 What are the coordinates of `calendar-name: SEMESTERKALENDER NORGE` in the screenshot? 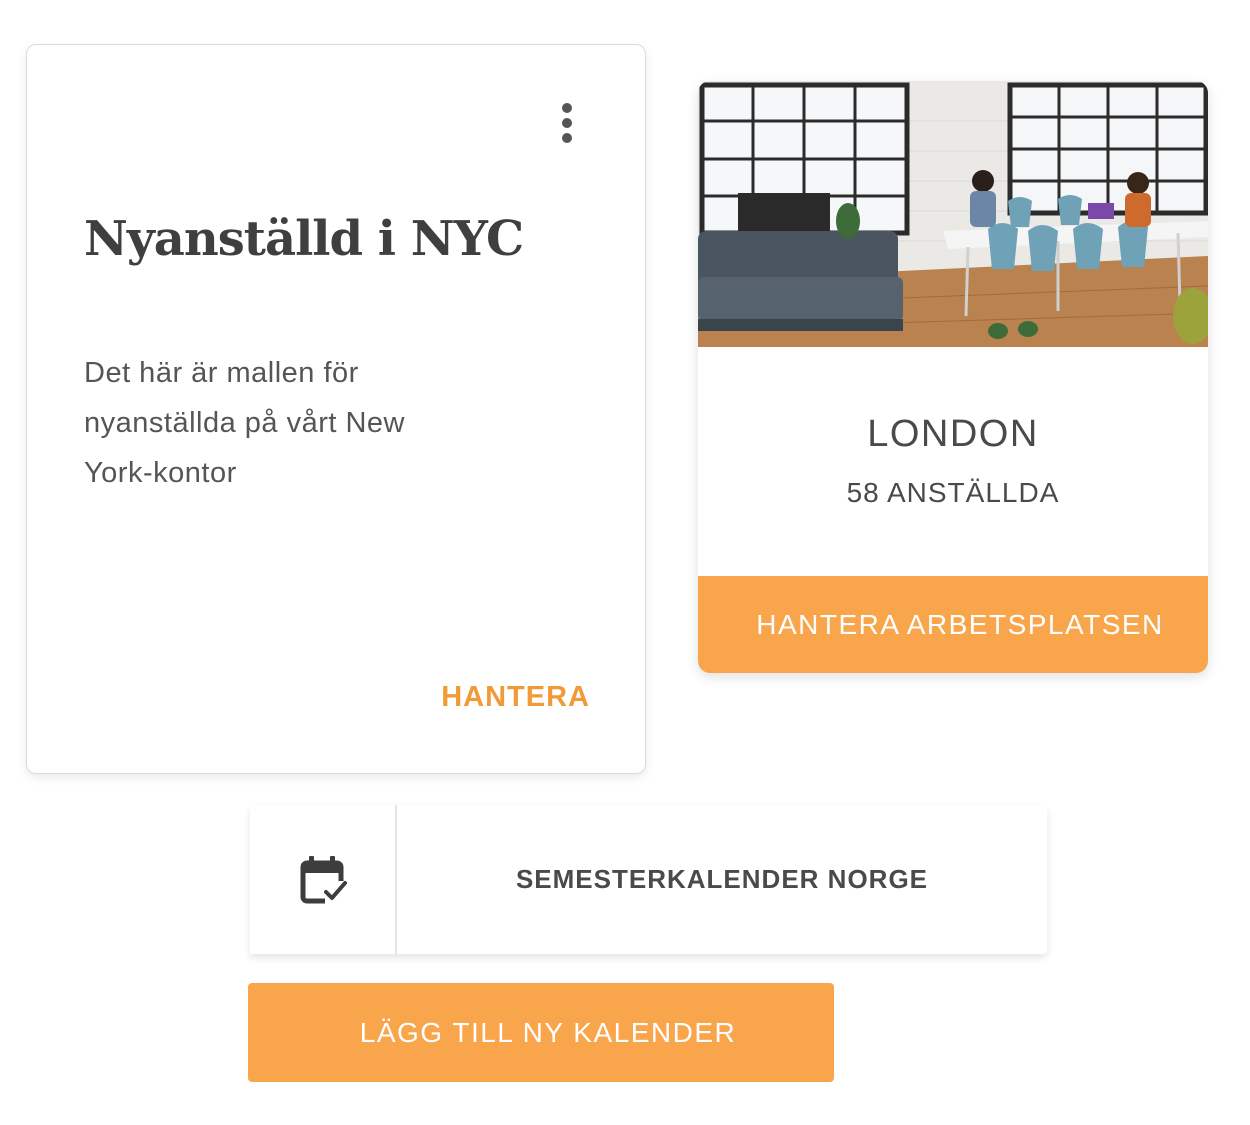 It's located at (722, 879).